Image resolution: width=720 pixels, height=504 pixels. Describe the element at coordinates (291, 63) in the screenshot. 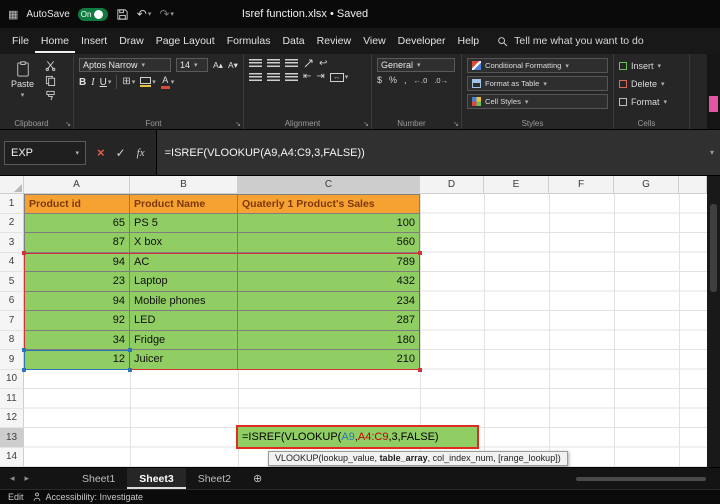

I see `align-bottom-icon` at that location.